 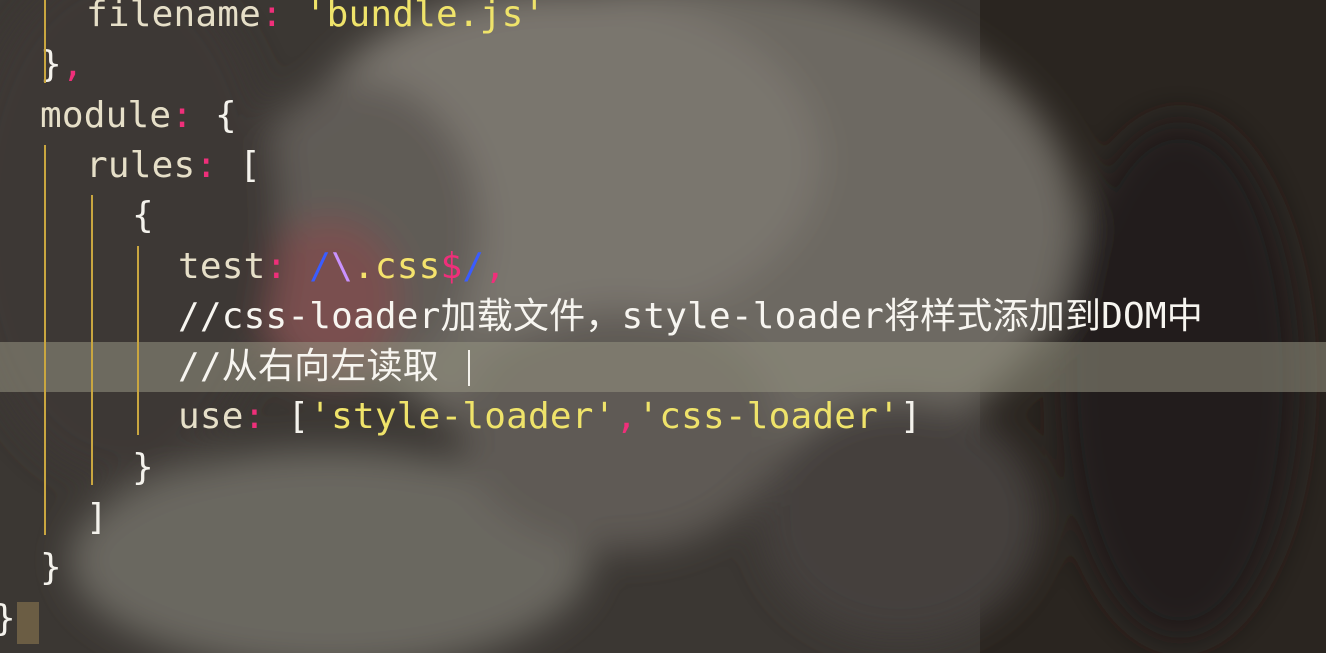 I want to click on block-cursor, so click(x=28, y=622).